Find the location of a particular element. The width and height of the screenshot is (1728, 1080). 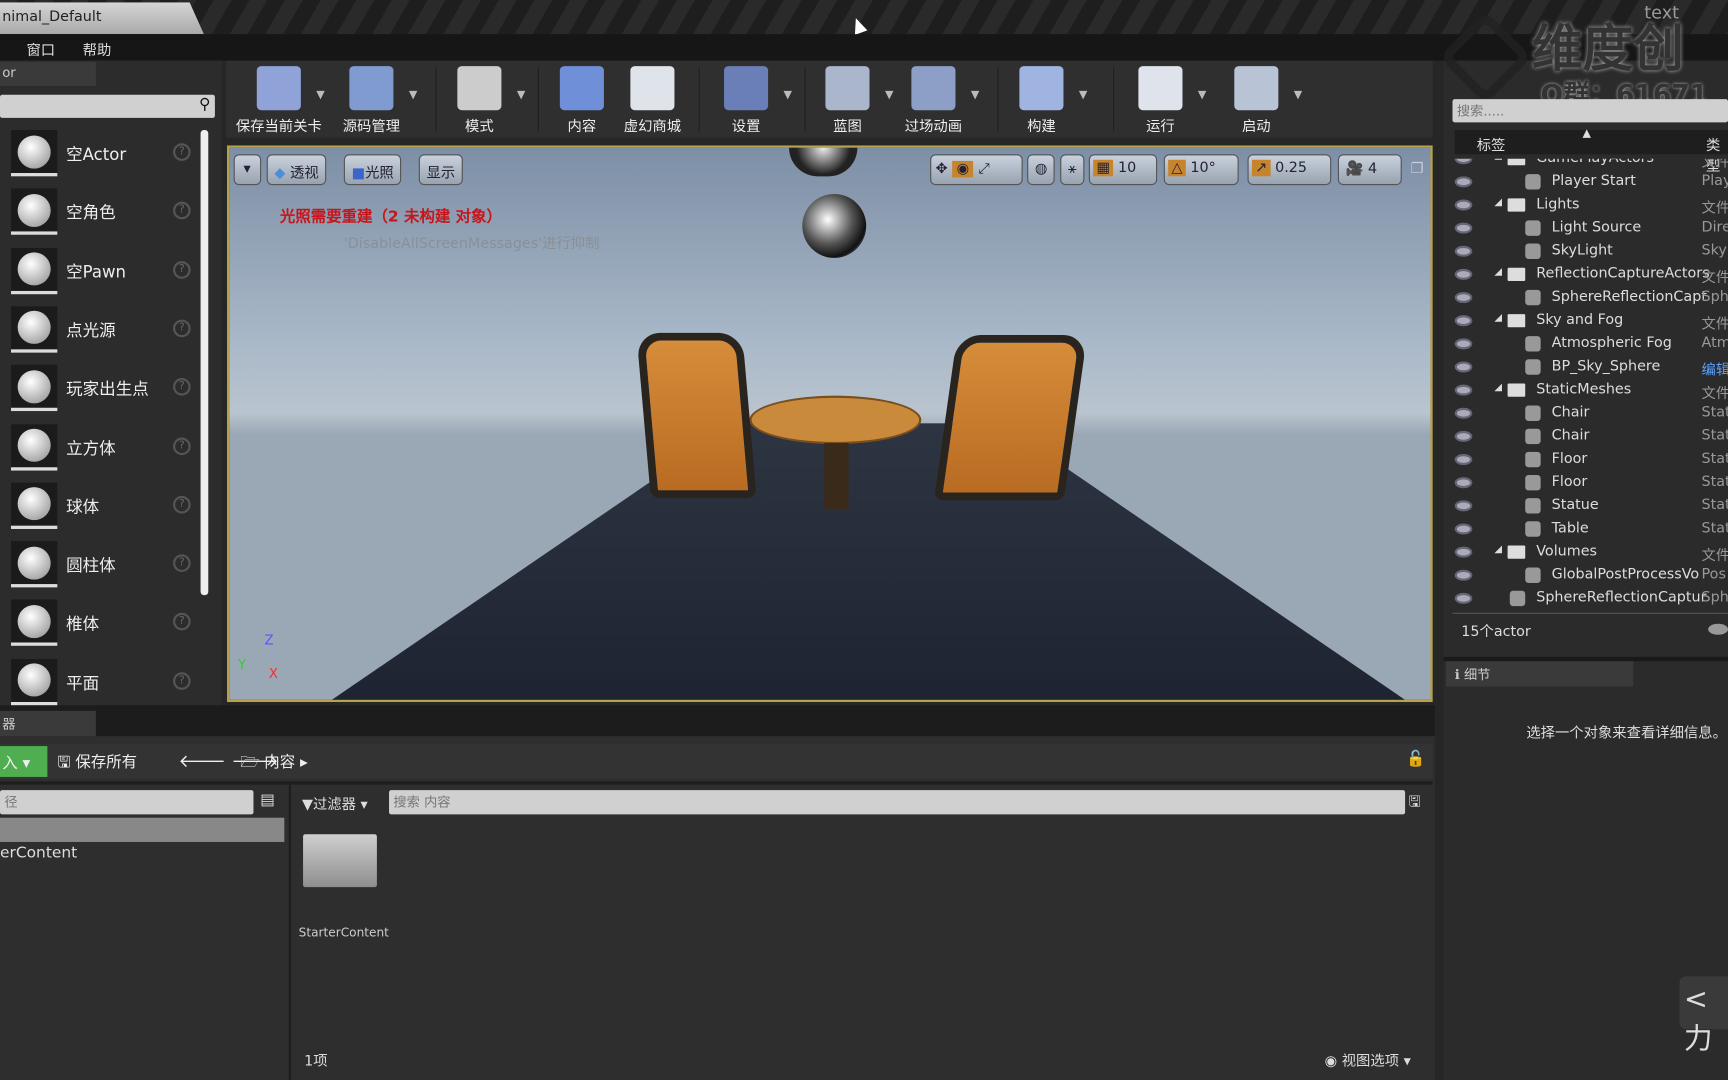

transform-tools: ✥ ◉ ⤢ is located at coordinates (976, 170).